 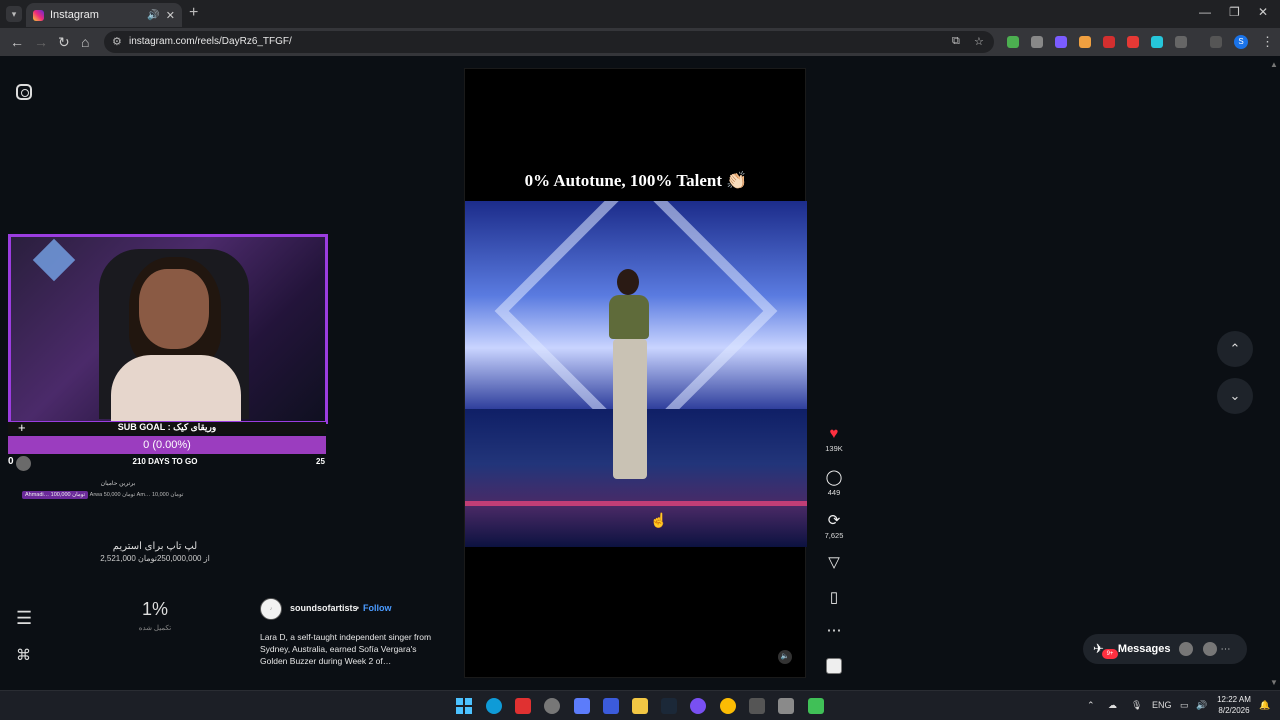 I want to click on more-dots-icon: ⋯, so click(x=1225, y=649).